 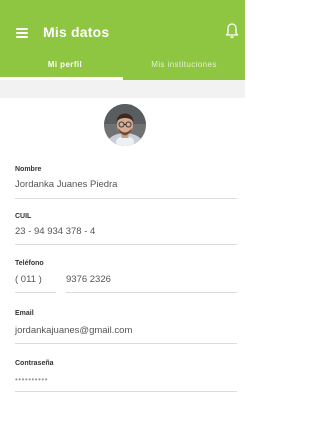 I want to click on bell-icon, so click(x=232, y=31).